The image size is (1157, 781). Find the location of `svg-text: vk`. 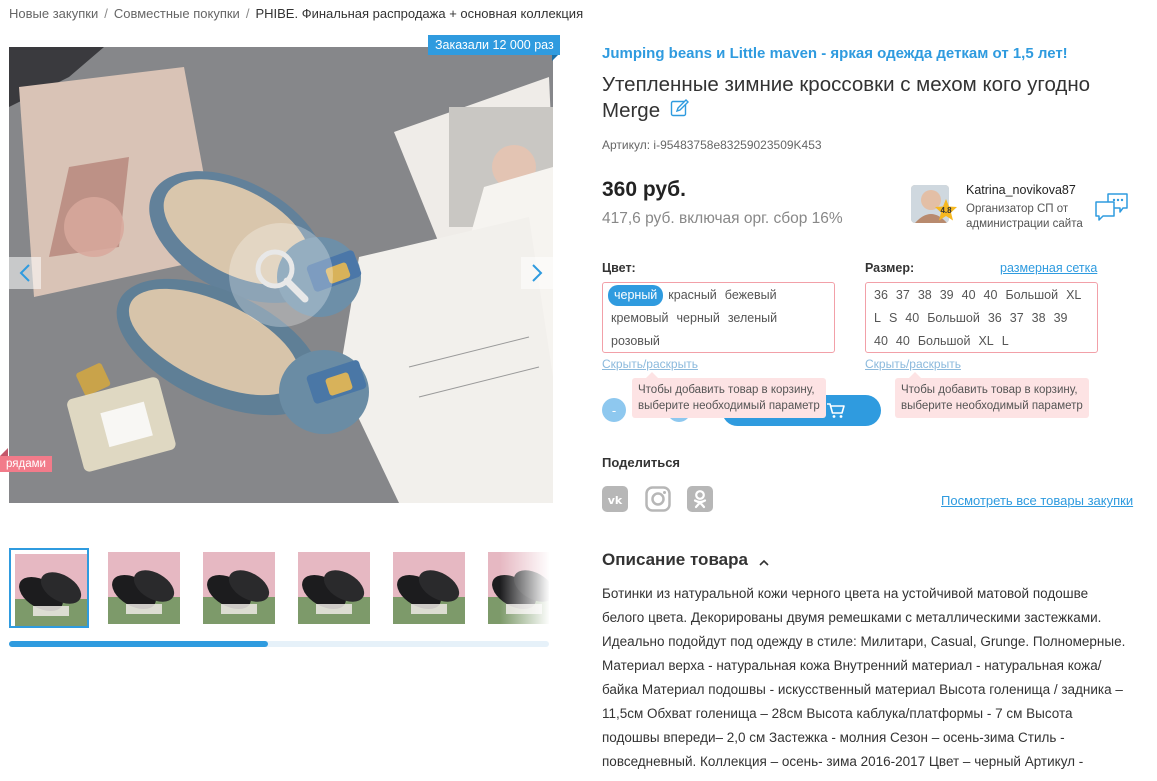

svg-text: vk is located at coordinates (615, 500).